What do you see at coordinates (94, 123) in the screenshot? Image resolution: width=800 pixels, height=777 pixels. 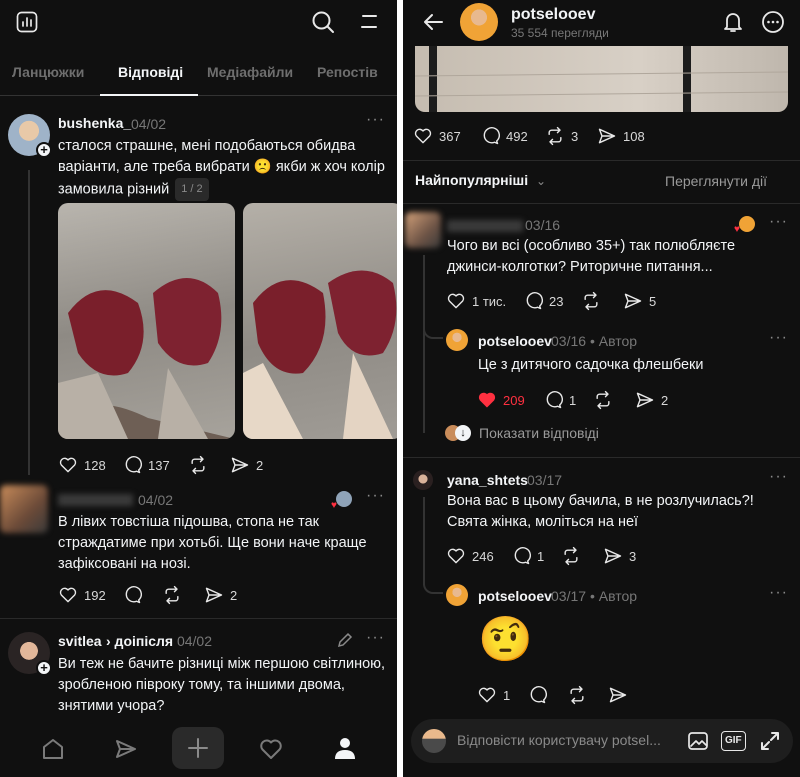 I see `username: bushenka_` at bounding box center [94, 123].